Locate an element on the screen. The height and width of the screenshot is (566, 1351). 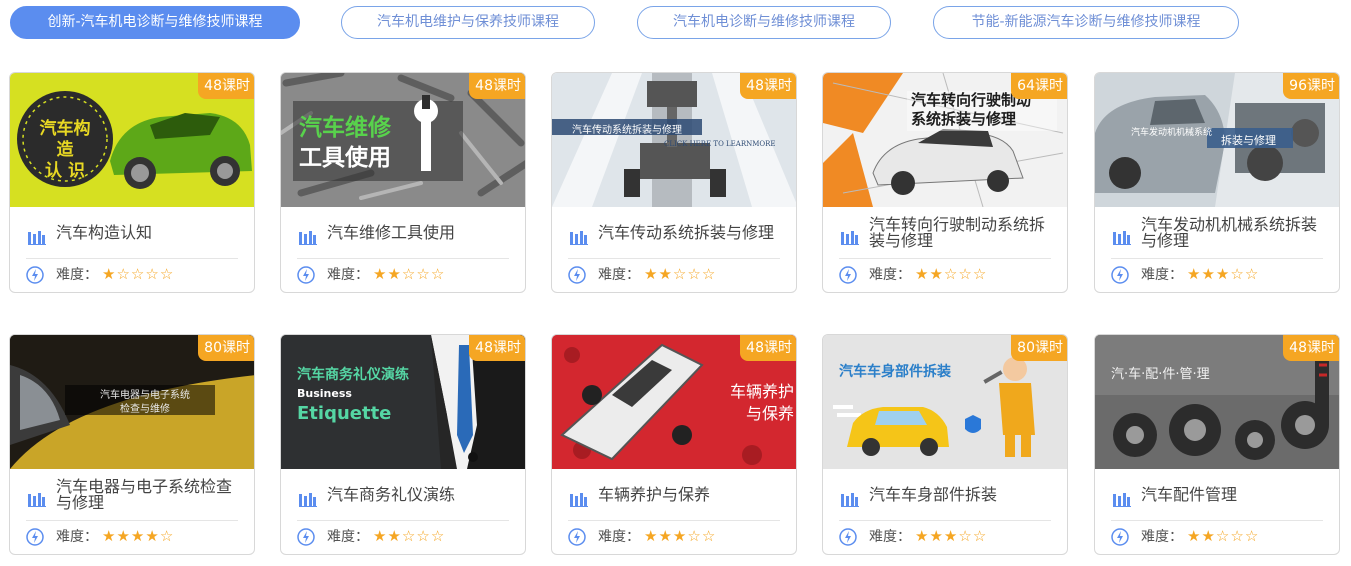
course-card: 汽车维修 工具使用 48课时 汽车维修工具使用 难度： ★★☆☆☆ is located at coordinates (403, 182).